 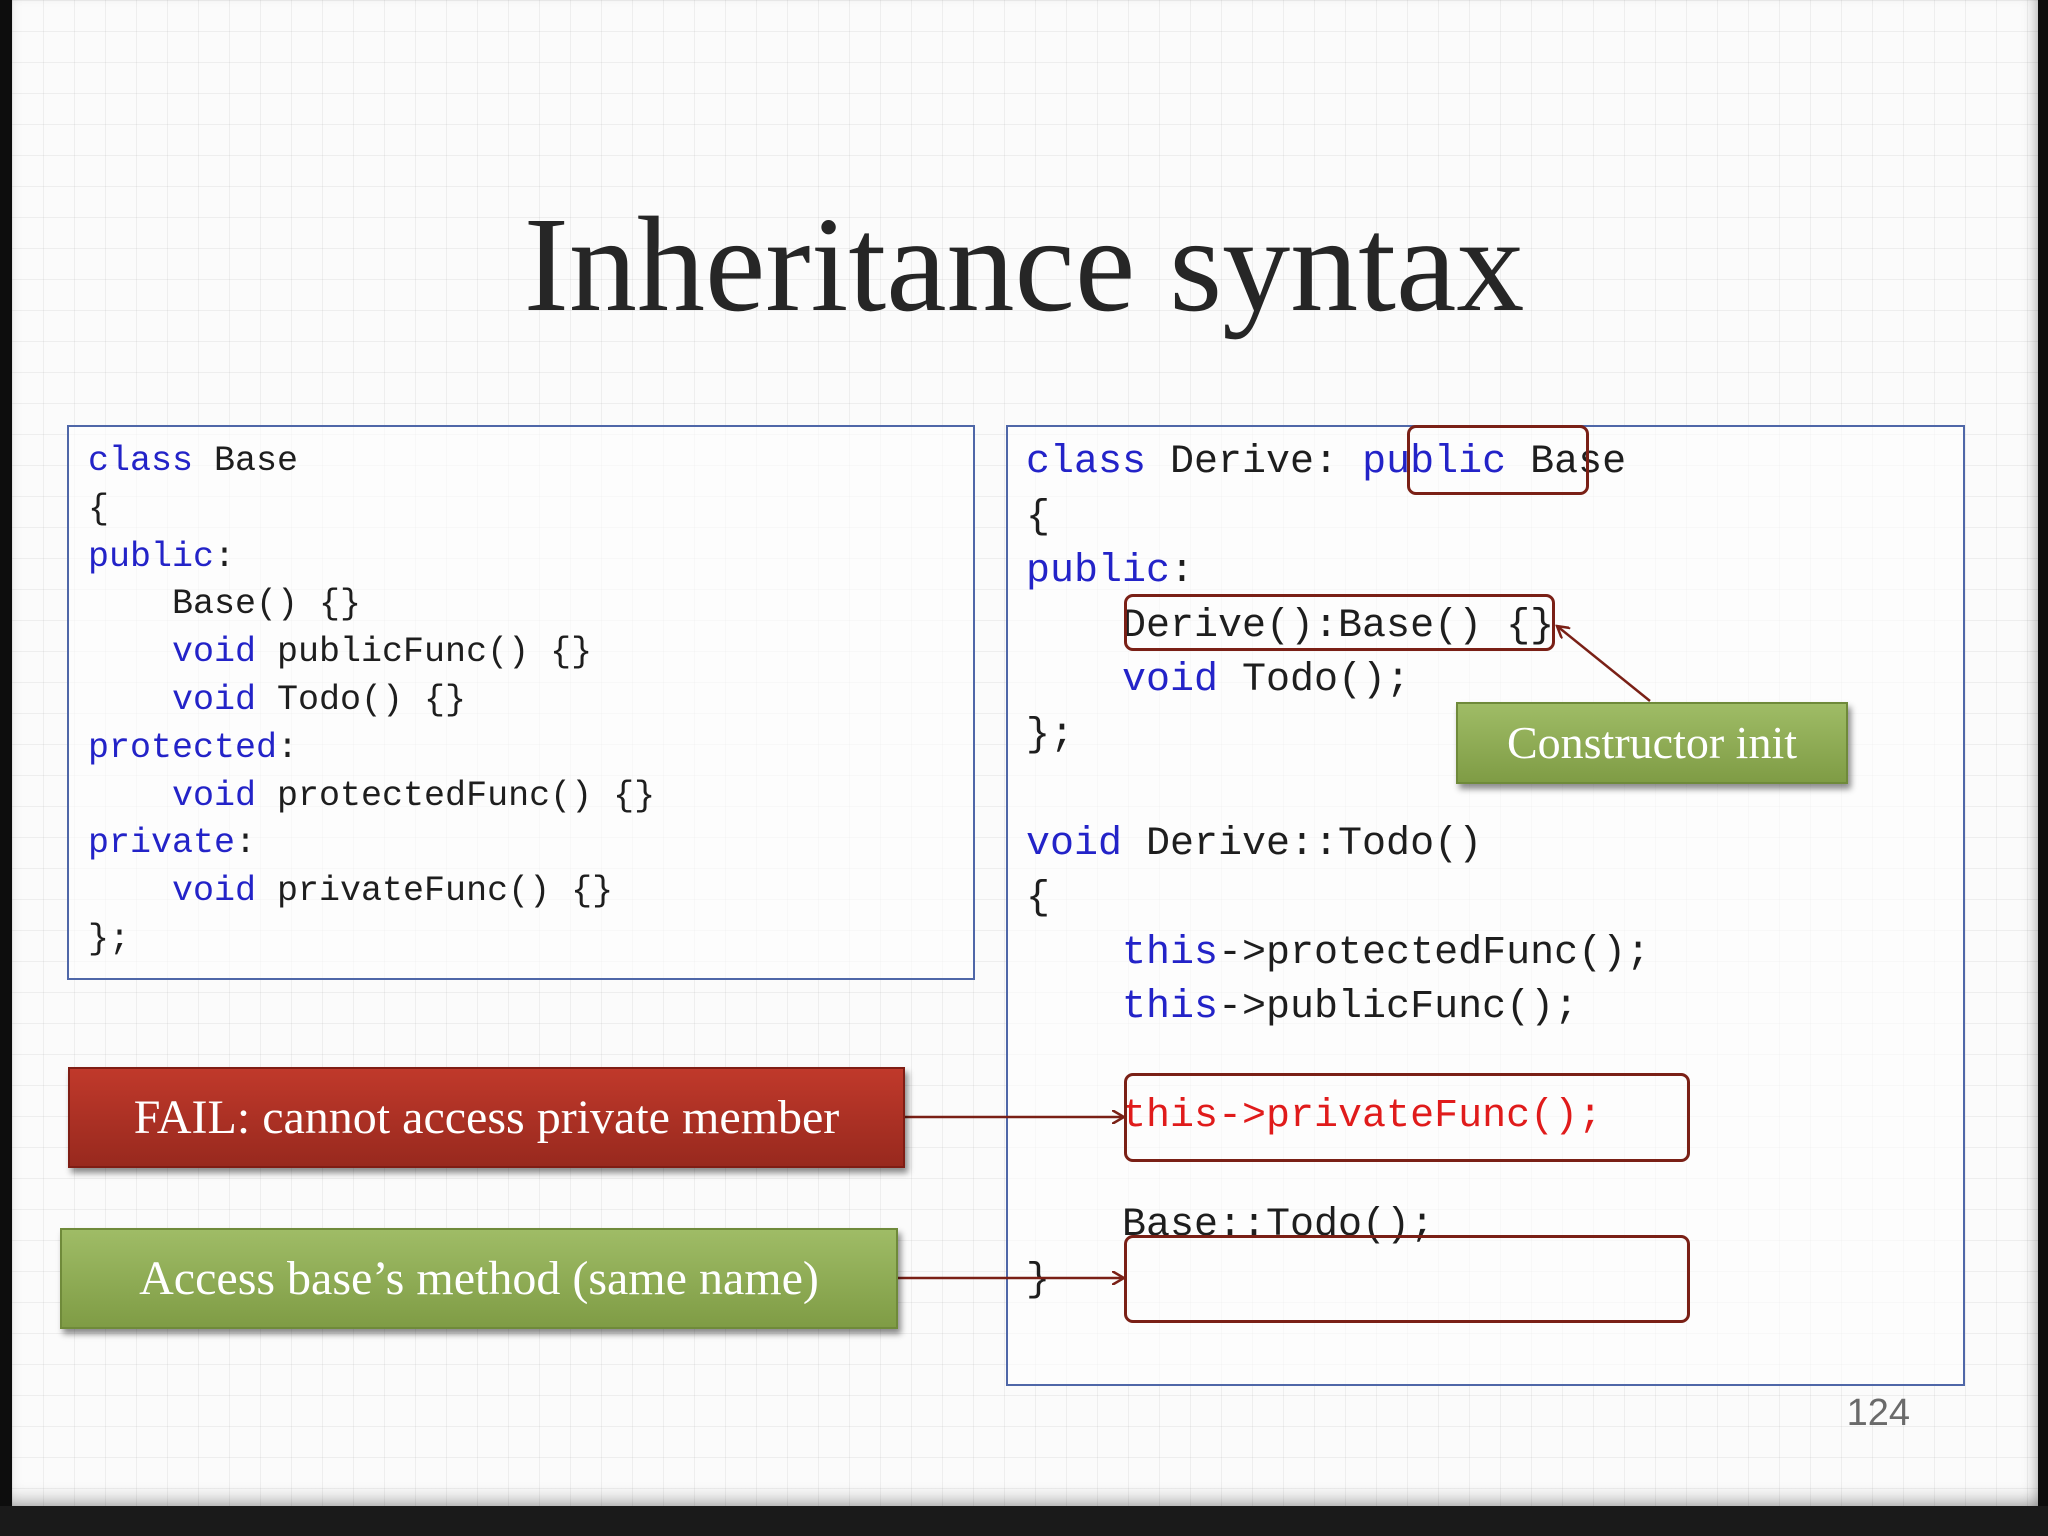 What do you see at coordinates (1024, 1521) in the screenshot?
I see `slide-bottom-bar` at bounding box center [1024, 1521].